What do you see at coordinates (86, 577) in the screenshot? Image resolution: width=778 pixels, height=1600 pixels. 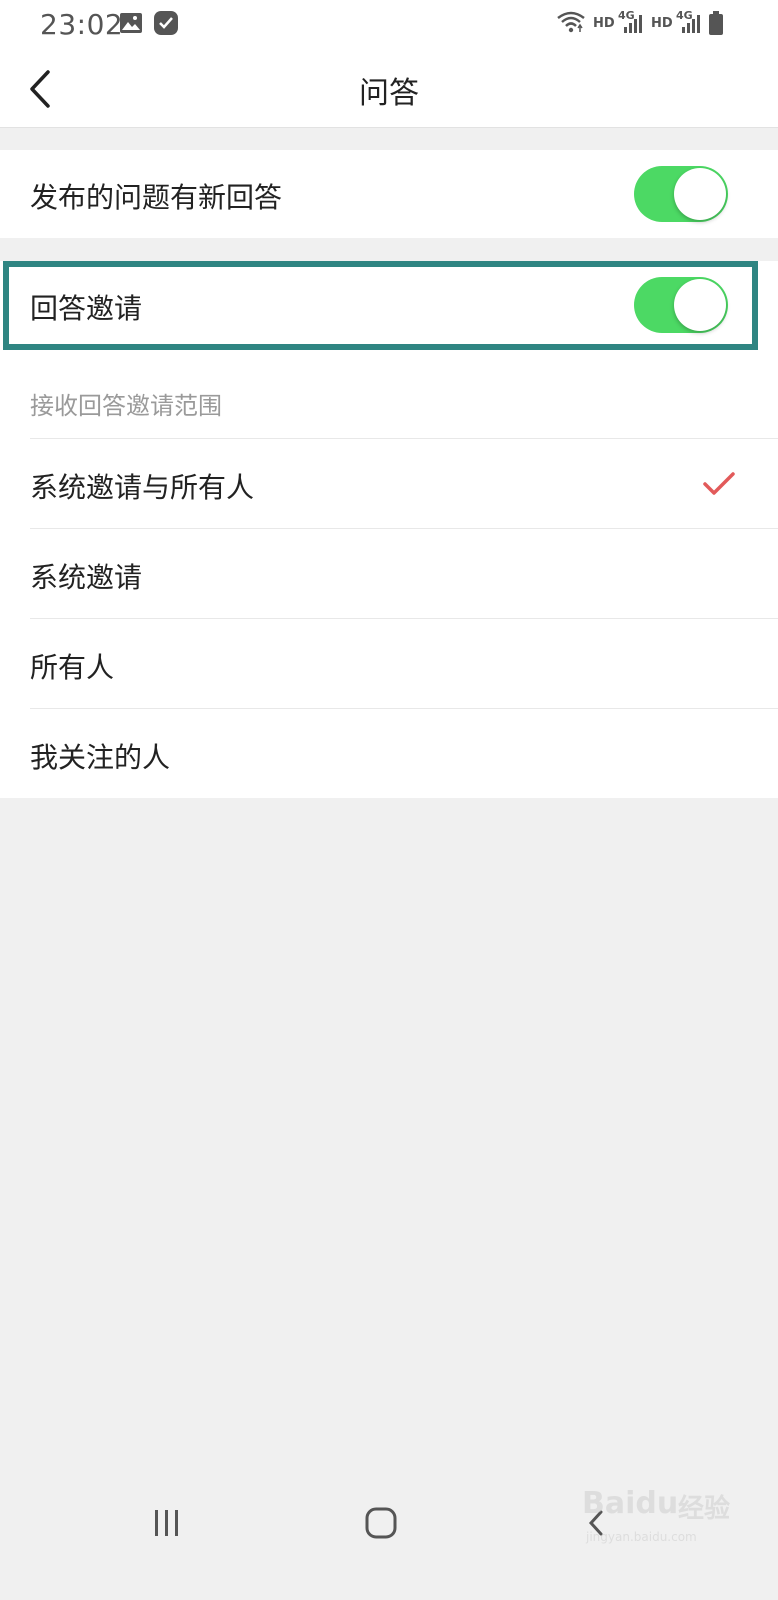 I see `scope-option-label: 系统邀请` at bounding box center [86, 577].